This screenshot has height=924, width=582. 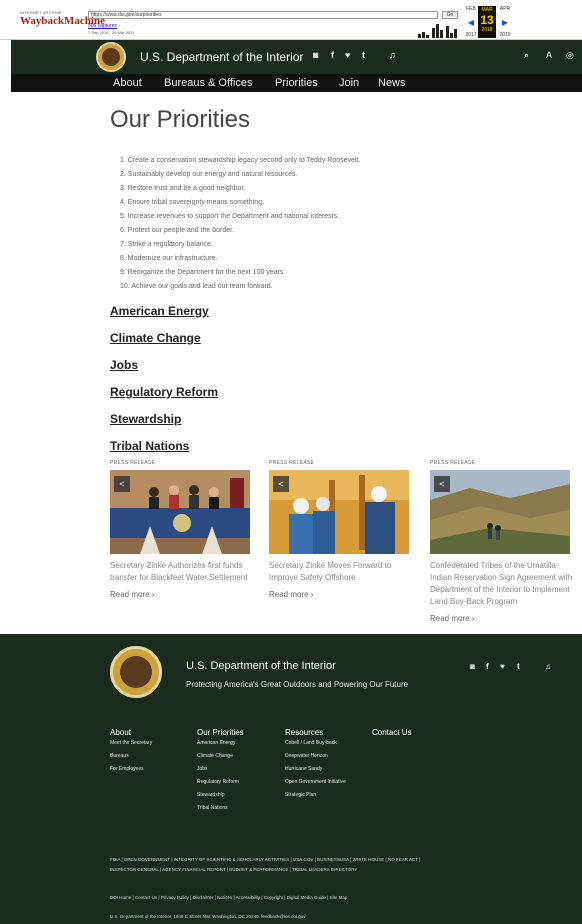 What do you see at coordinates (120, 732) in the screenshot?
I see `footer-col-about: About` at bounding box center [120, 732].